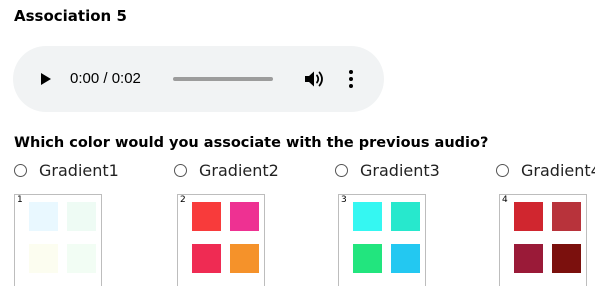 The height and width of the screenshot is (286, 595). Describe the element at coordinates (79, 170) in the screenshot. I see `option-label: Gradient1` at that location.